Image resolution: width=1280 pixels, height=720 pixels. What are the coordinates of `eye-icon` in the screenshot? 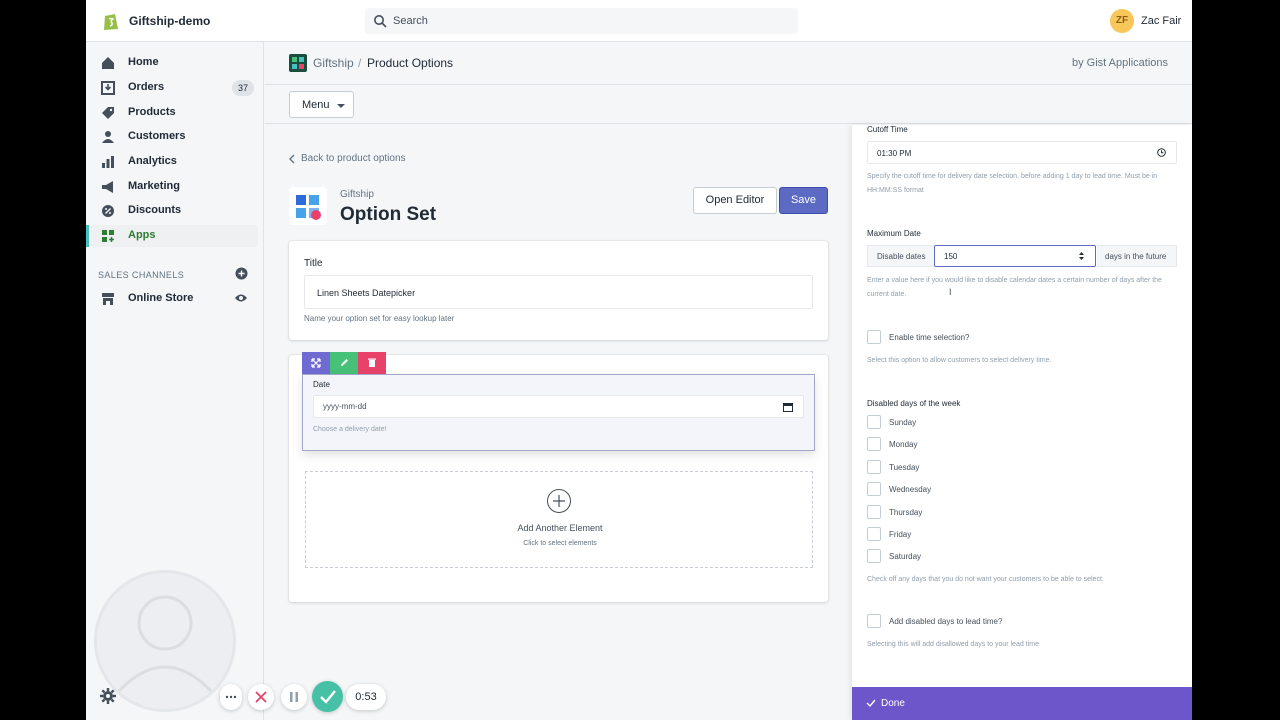 It's located at (241, 298).